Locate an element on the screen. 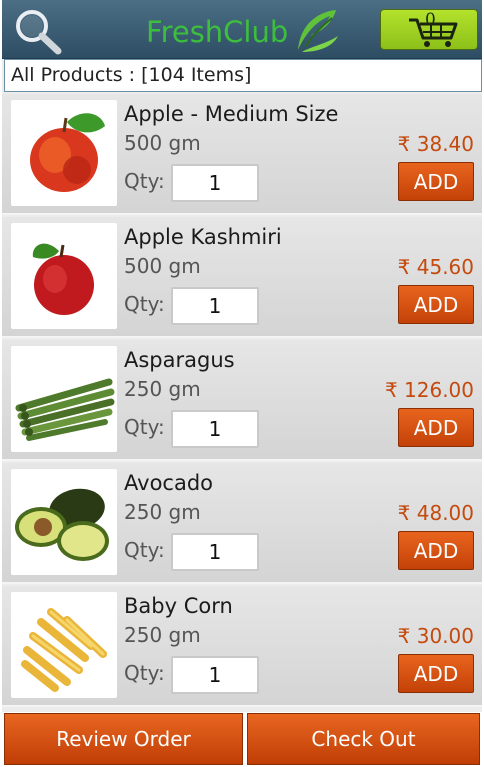 Image resolution: width=484 pixels, height=767 pixels. app-logo: FreshClub is located at coordinates (242, 30).